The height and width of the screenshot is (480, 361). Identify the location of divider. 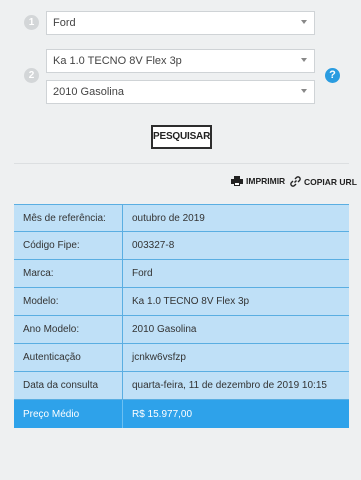
(181, 163).